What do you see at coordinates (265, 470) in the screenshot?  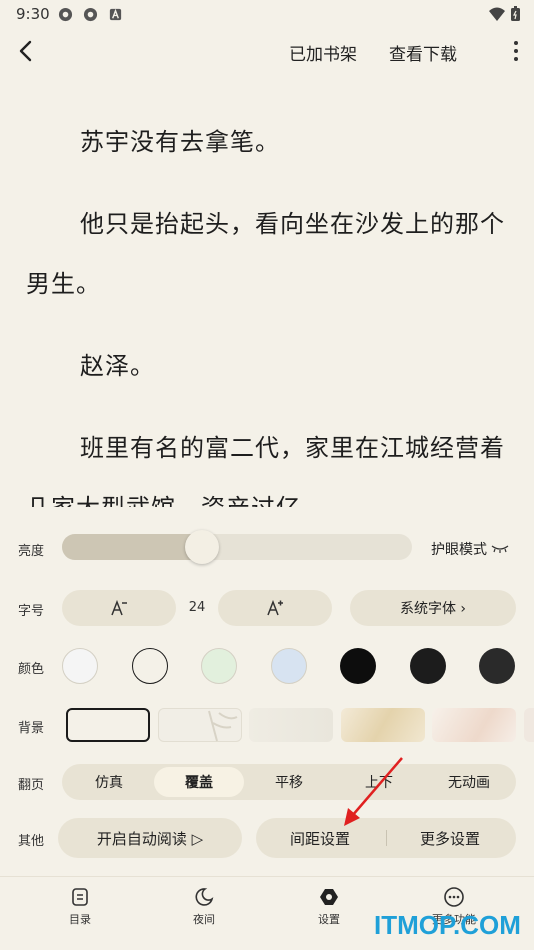 I see `paragraph: 班里有名的富二代，家里在江城经营着几家大型武馆，资产过亿` at bounding box center [265, 470].